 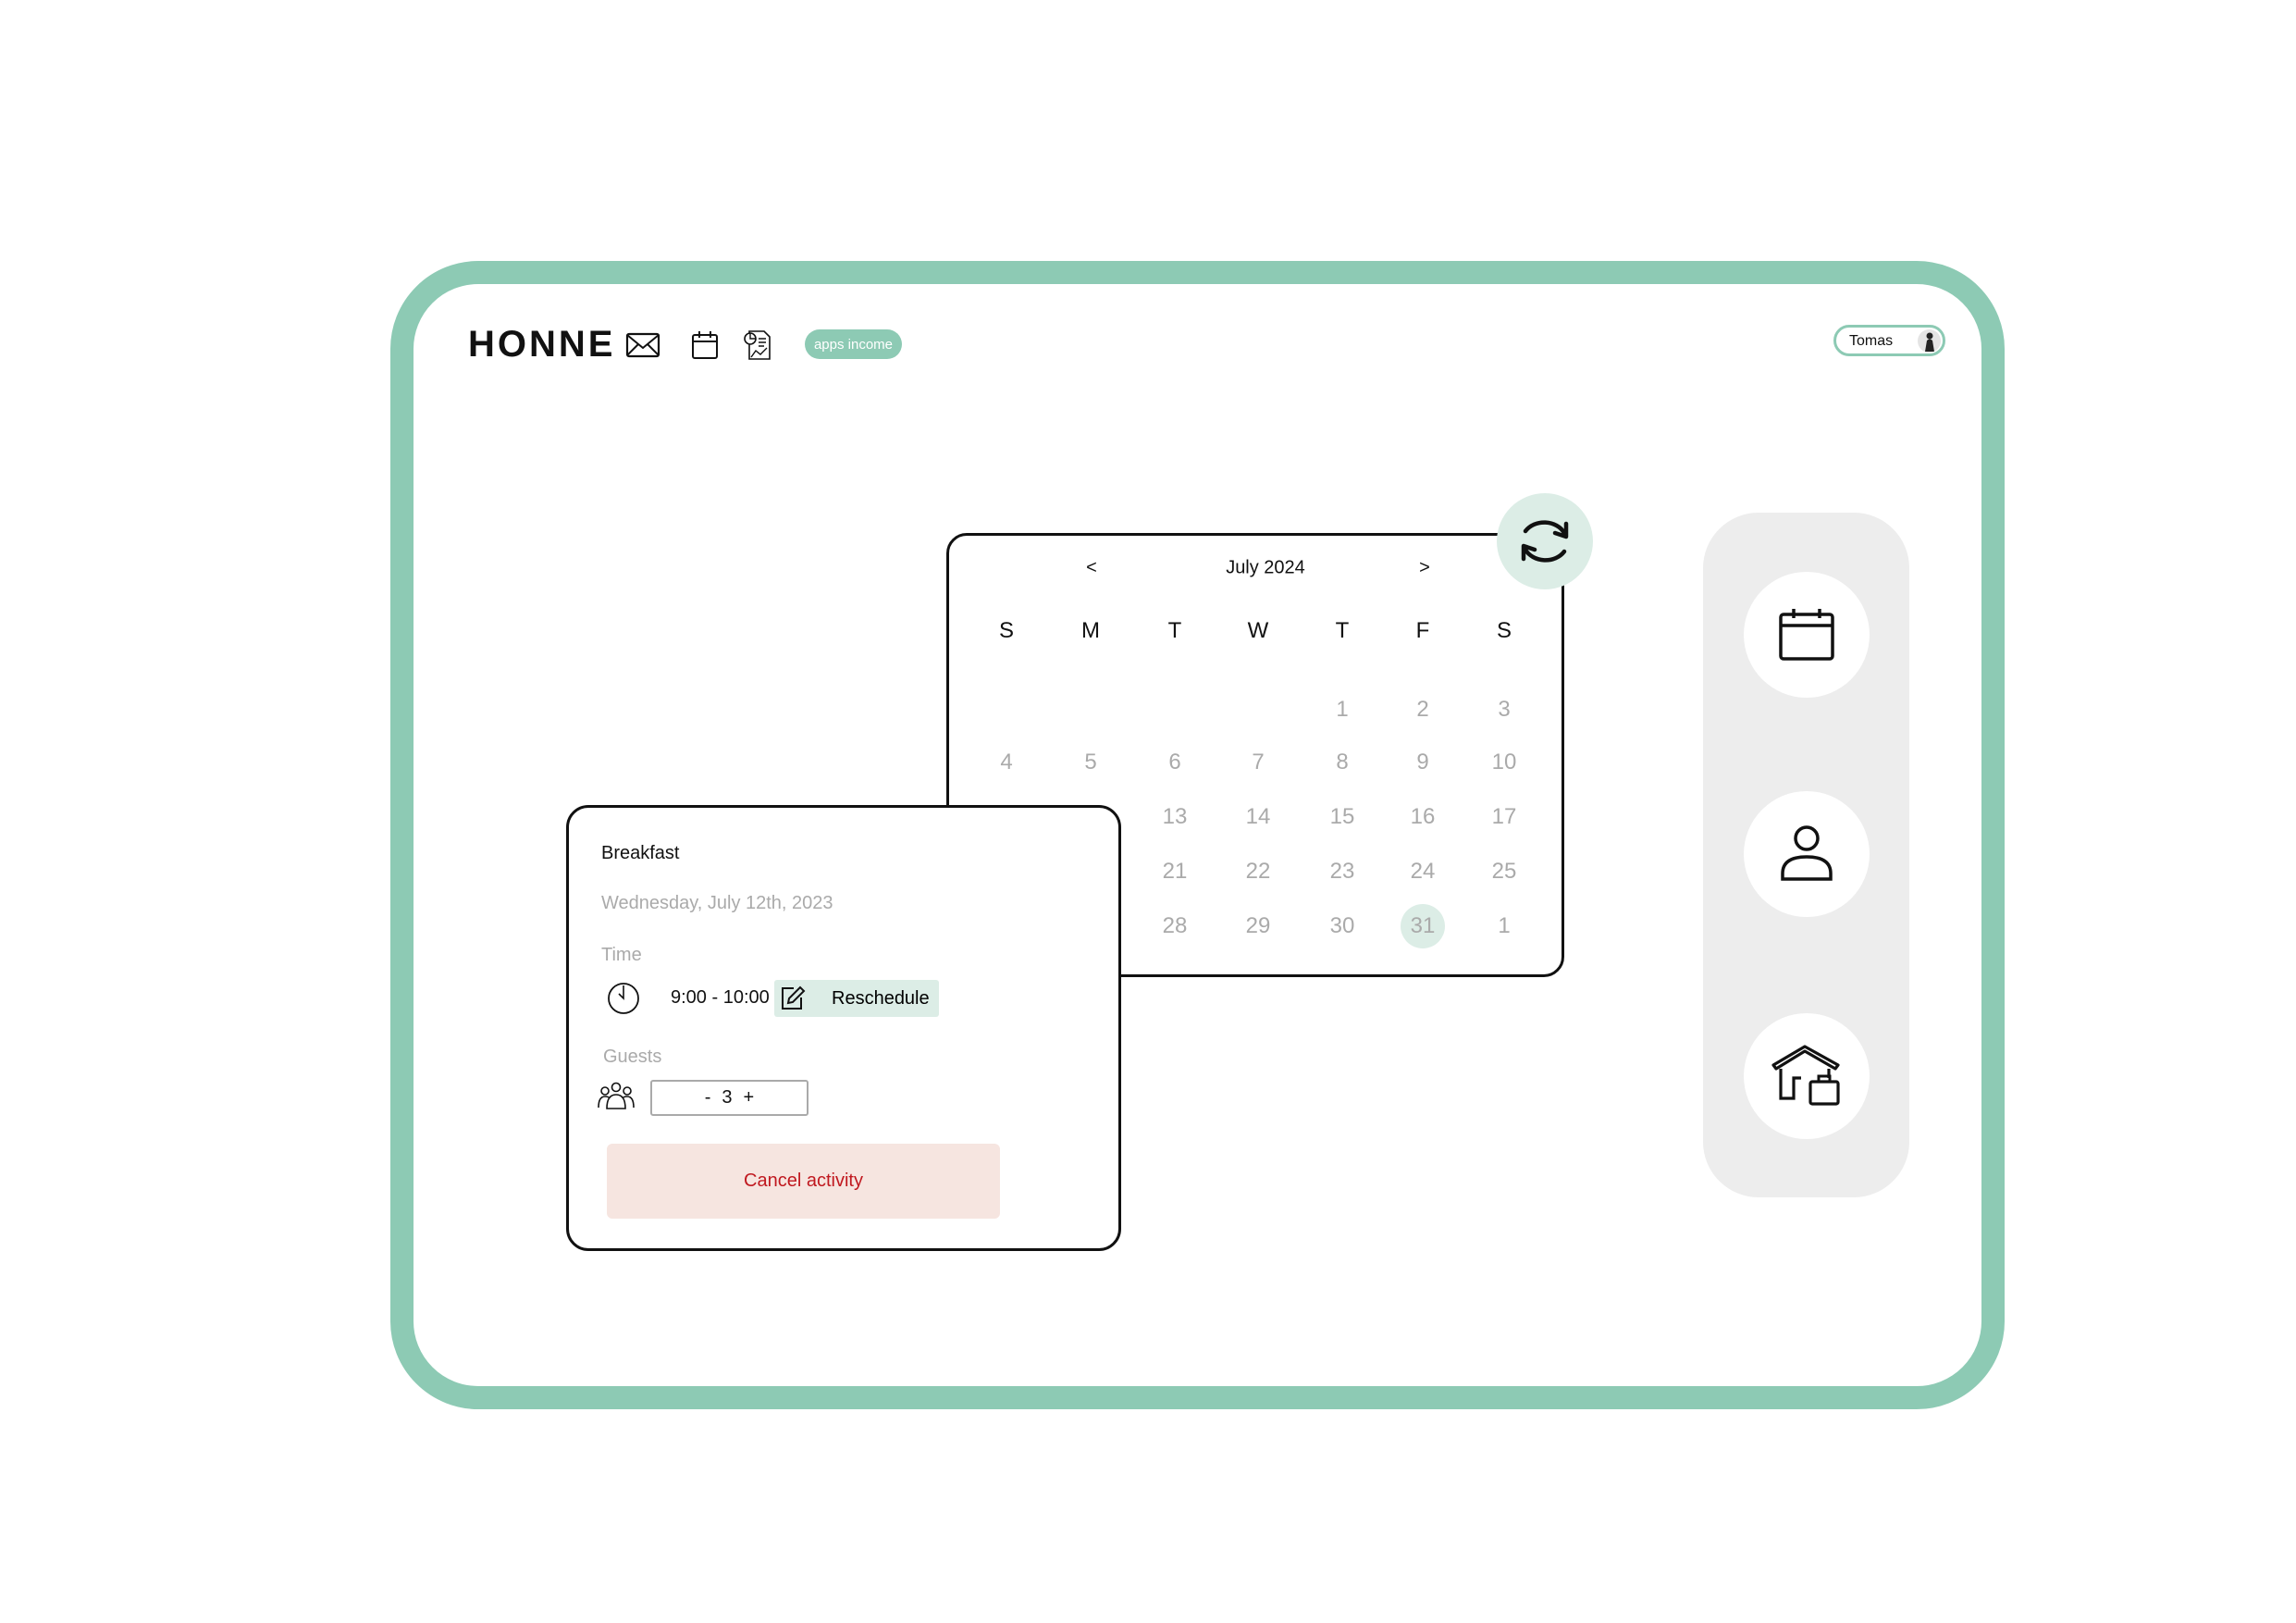 What do you see at coordinates (1175, 926) in the screenshot?
I see `calendar-day: 28` at bounding box center [1175, 926].